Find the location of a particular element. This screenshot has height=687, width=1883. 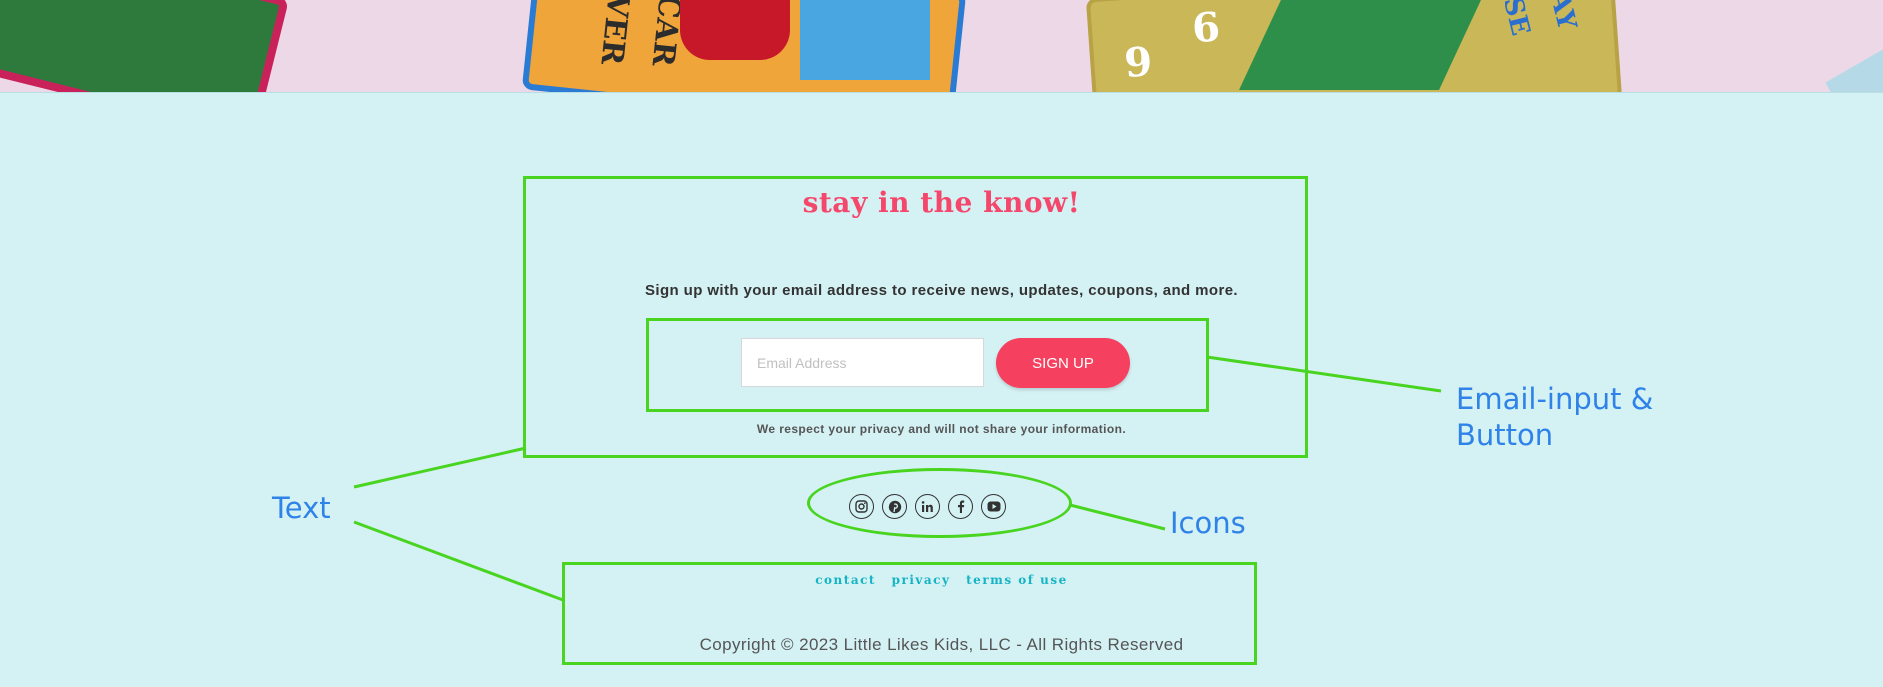

hero-image: ACECAR RIVER 9 6 BASE PLAY is located at coordinates (941, 46).